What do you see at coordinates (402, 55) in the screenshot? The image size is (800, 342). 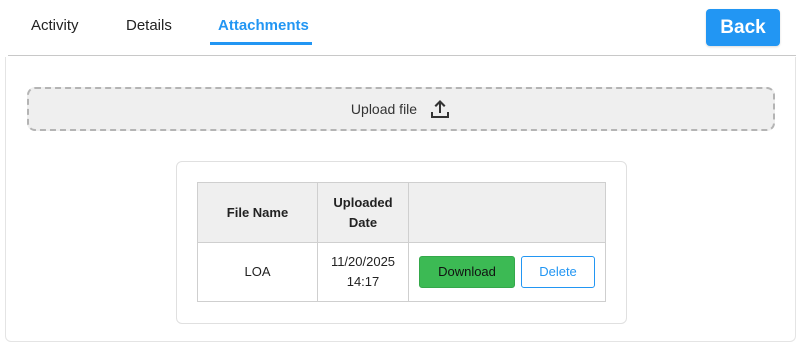 I see `tab-divider` at bounding box center [402, 55].